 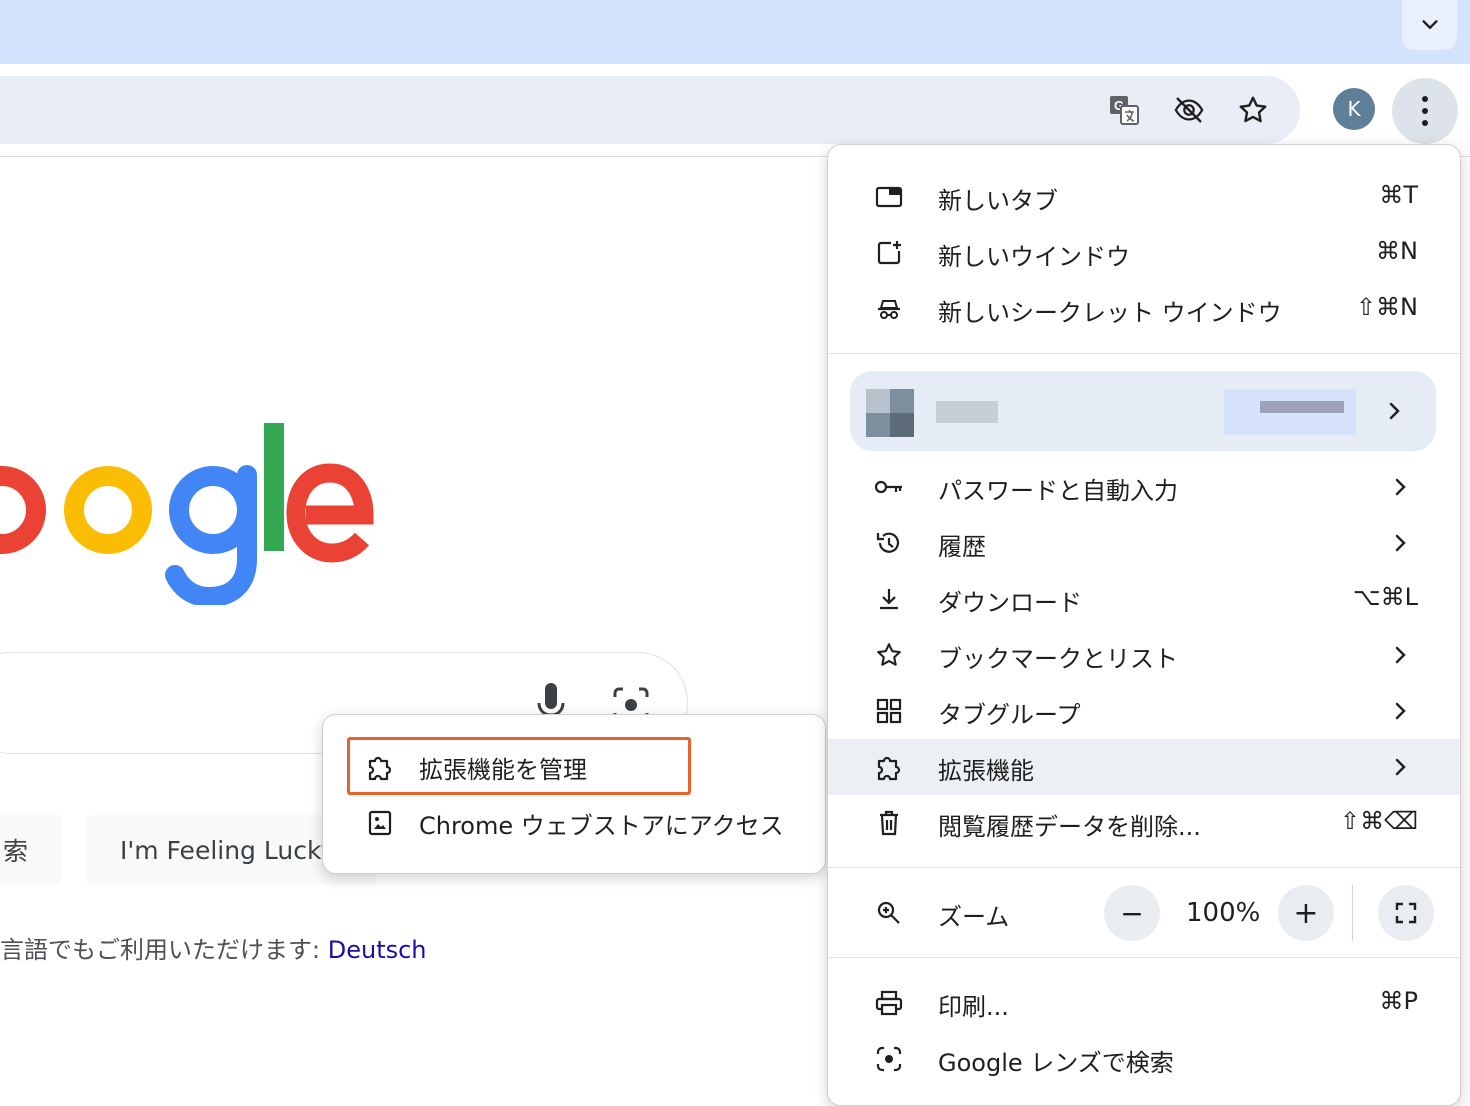 I want to click on menu-item-new-tab: 新しいタブ ⌘T, so click(x=1144, y=197).